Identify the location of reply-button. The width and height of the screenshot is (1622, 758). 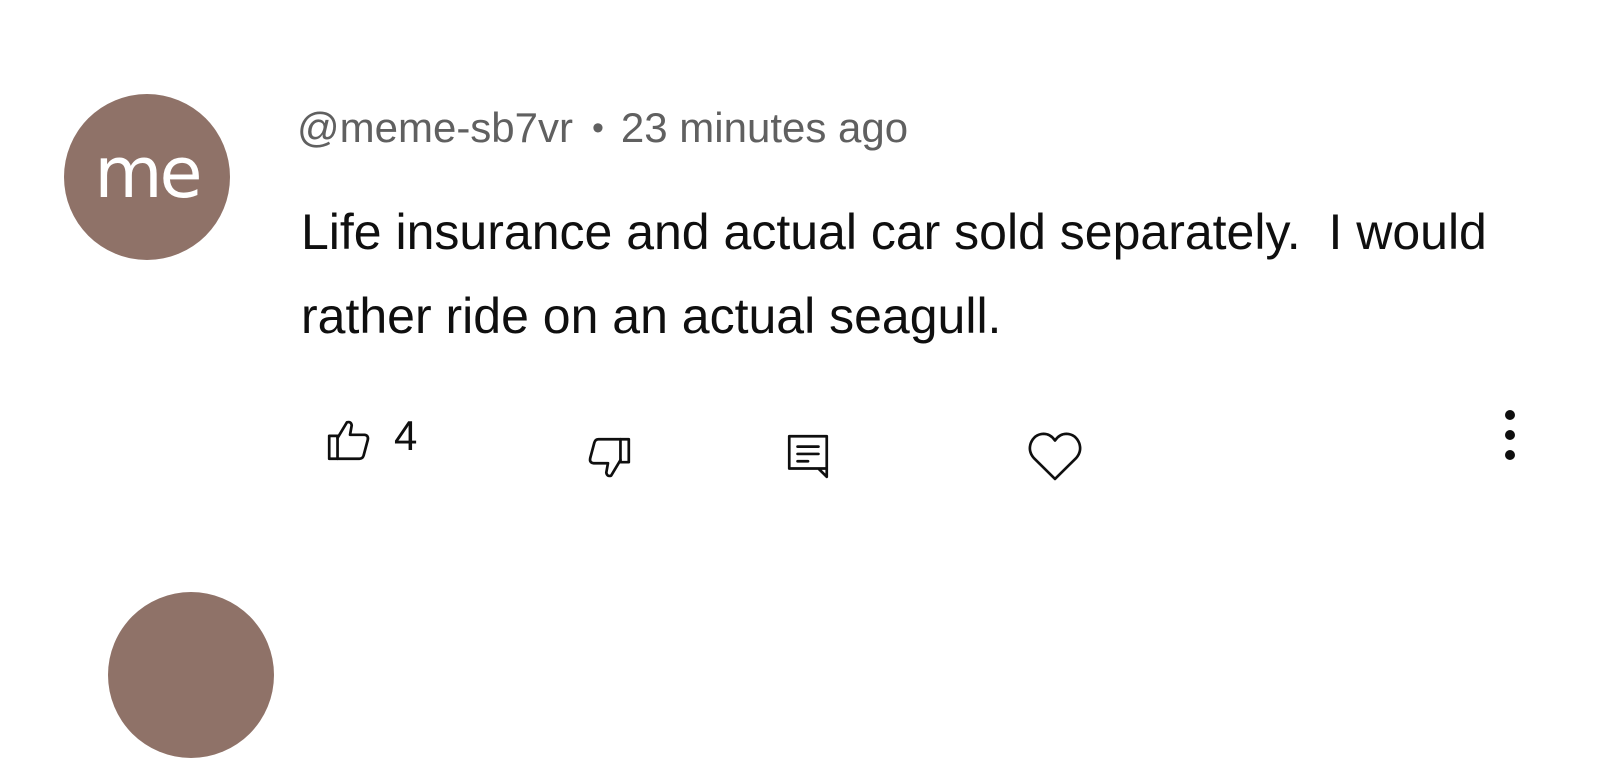
(808, 456).